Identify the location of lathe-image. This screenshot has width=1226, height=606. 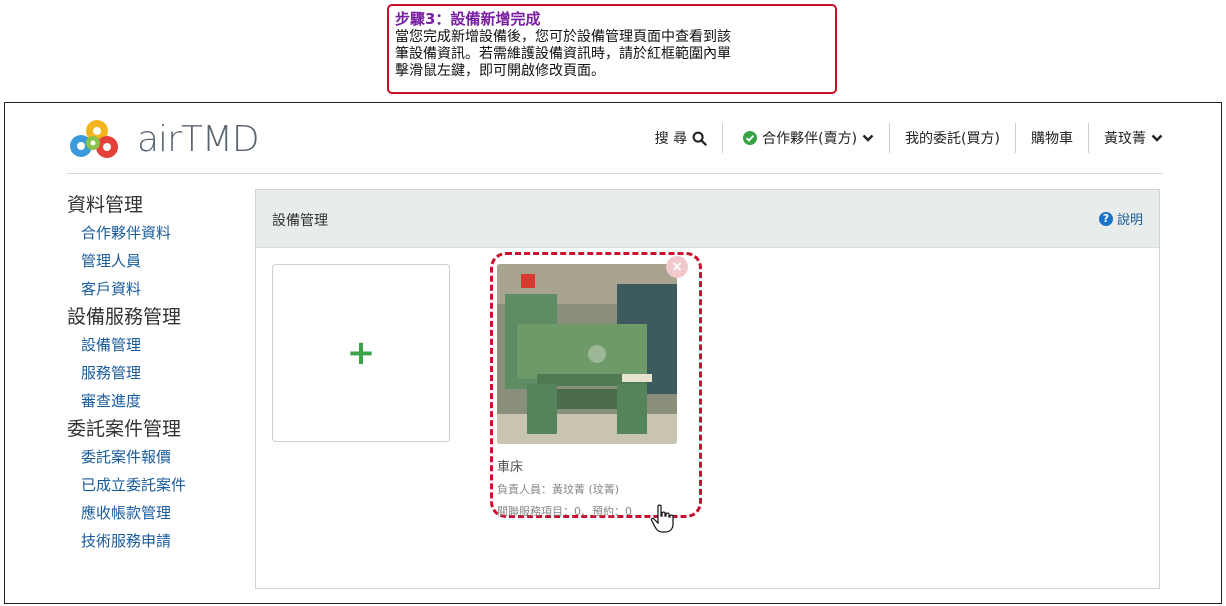
(587, 354).